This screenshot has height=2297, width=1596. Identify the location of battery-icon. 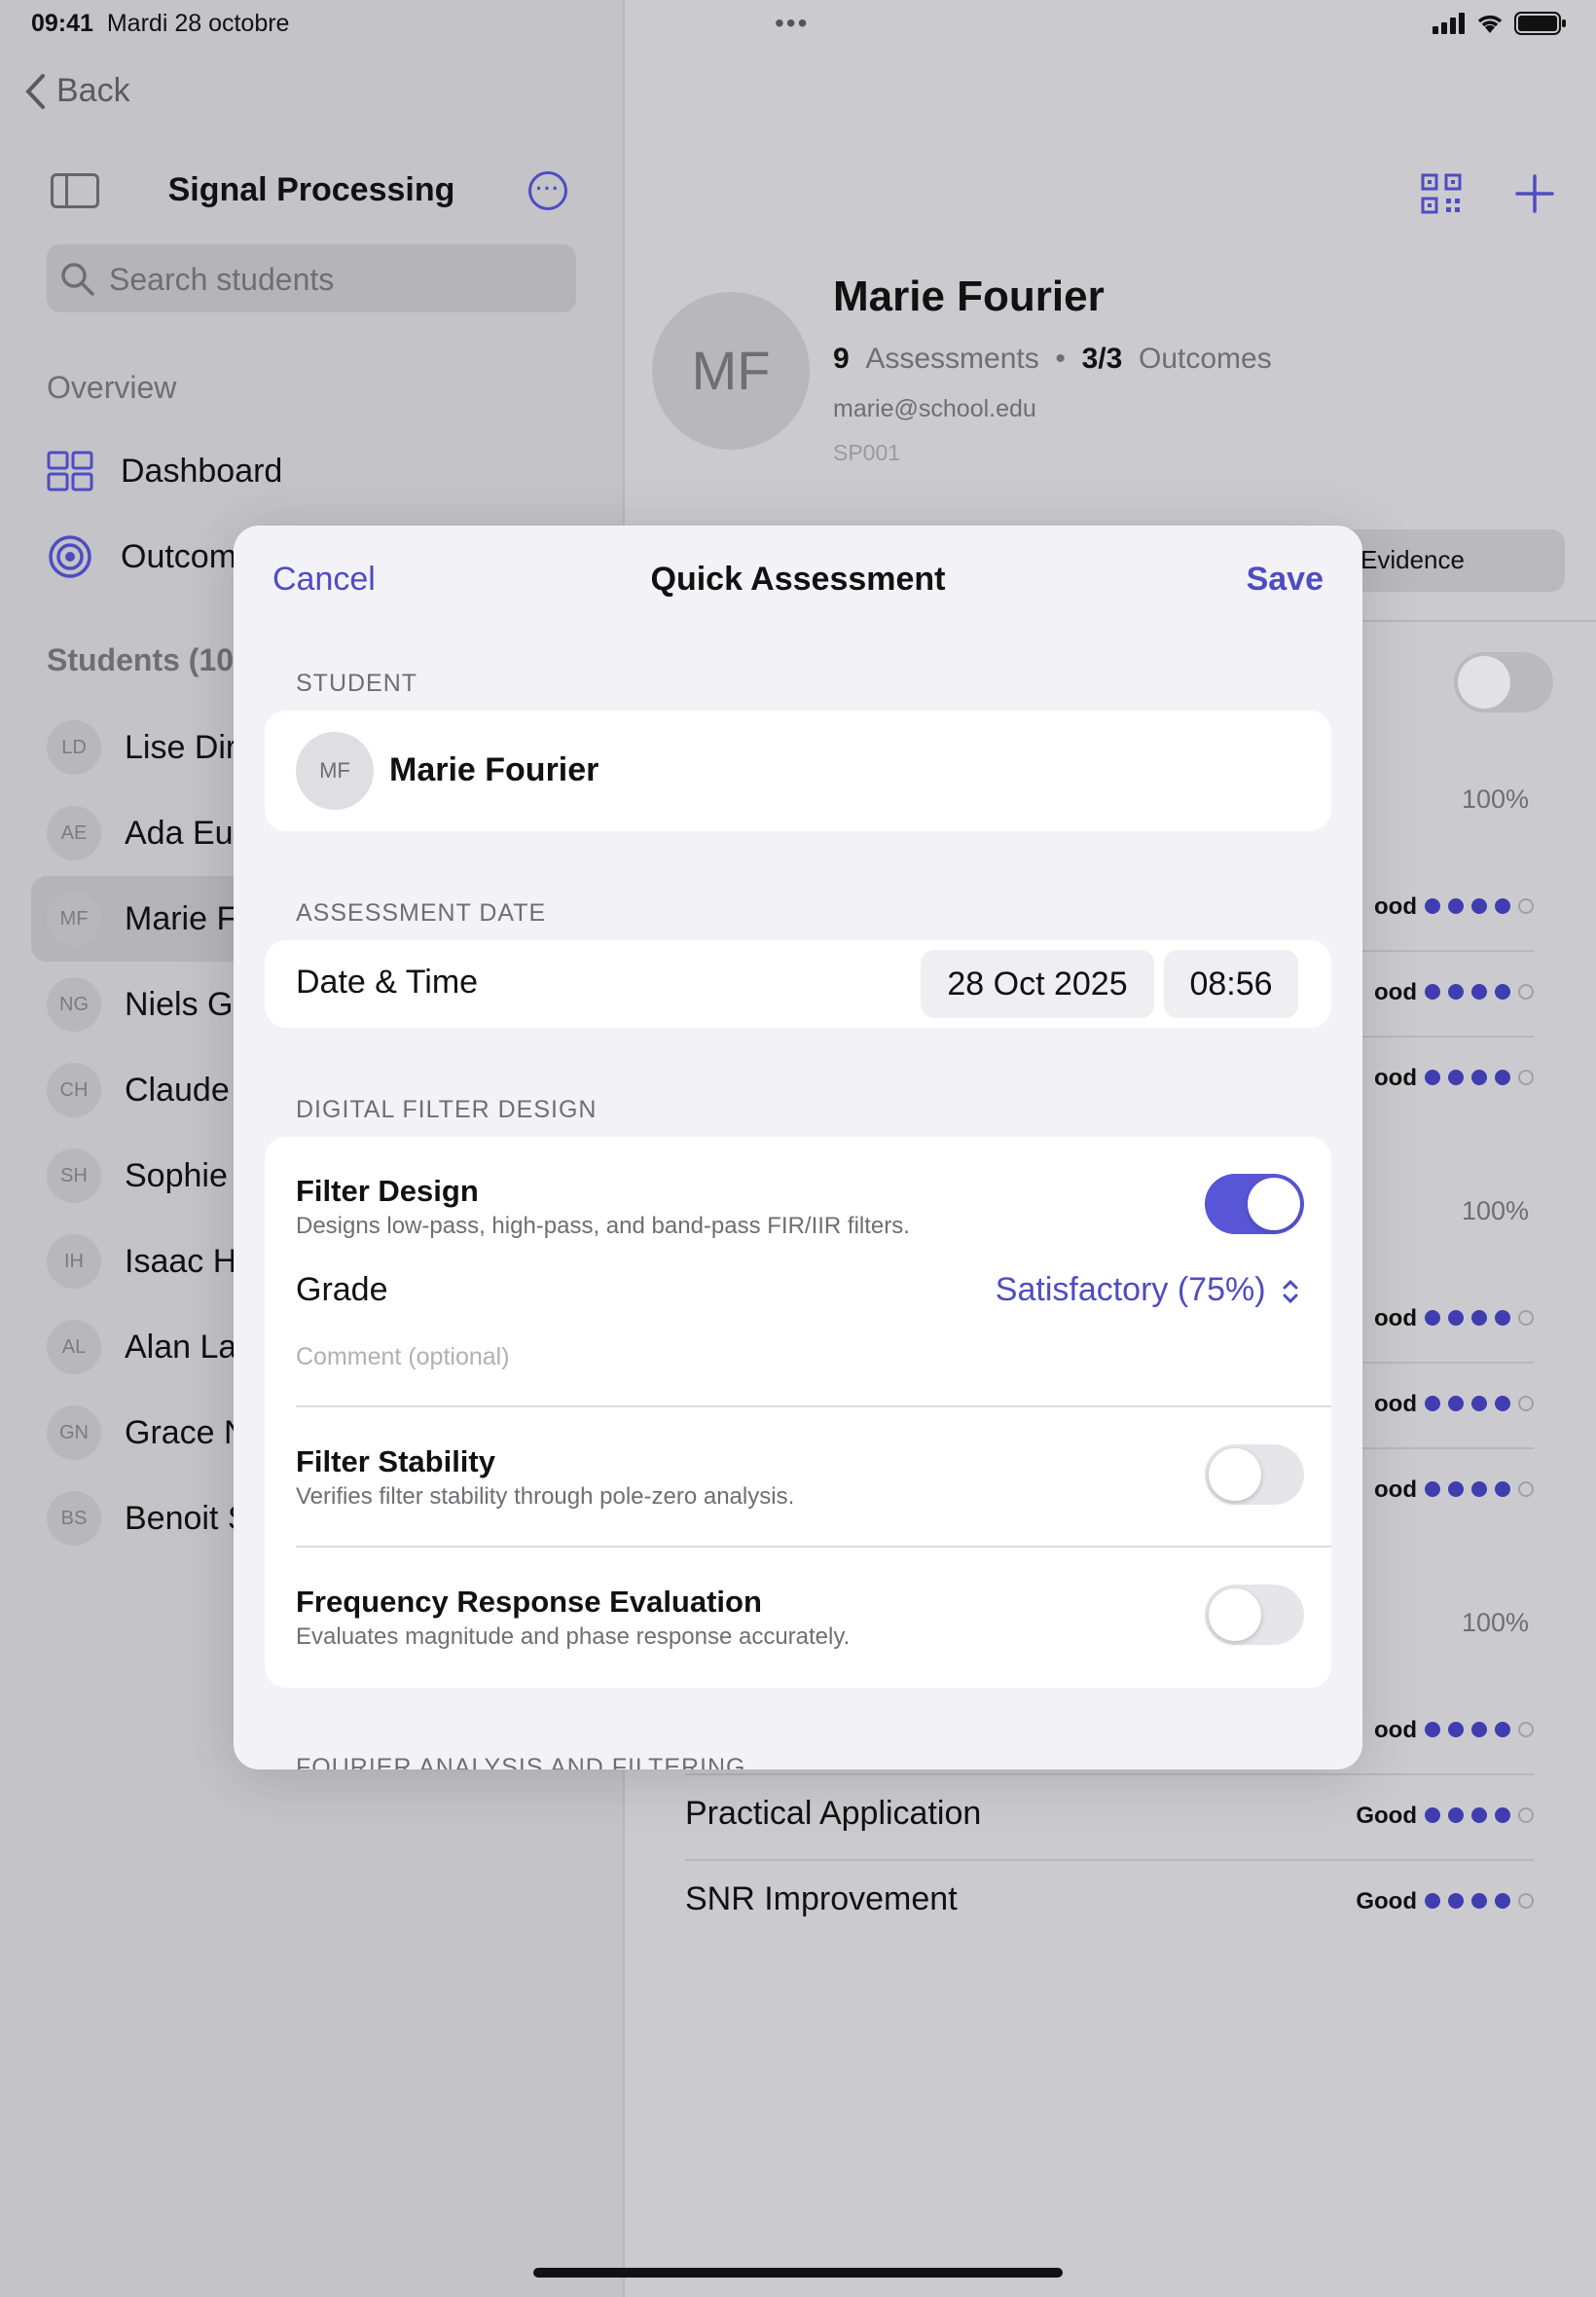
(1540, 23).